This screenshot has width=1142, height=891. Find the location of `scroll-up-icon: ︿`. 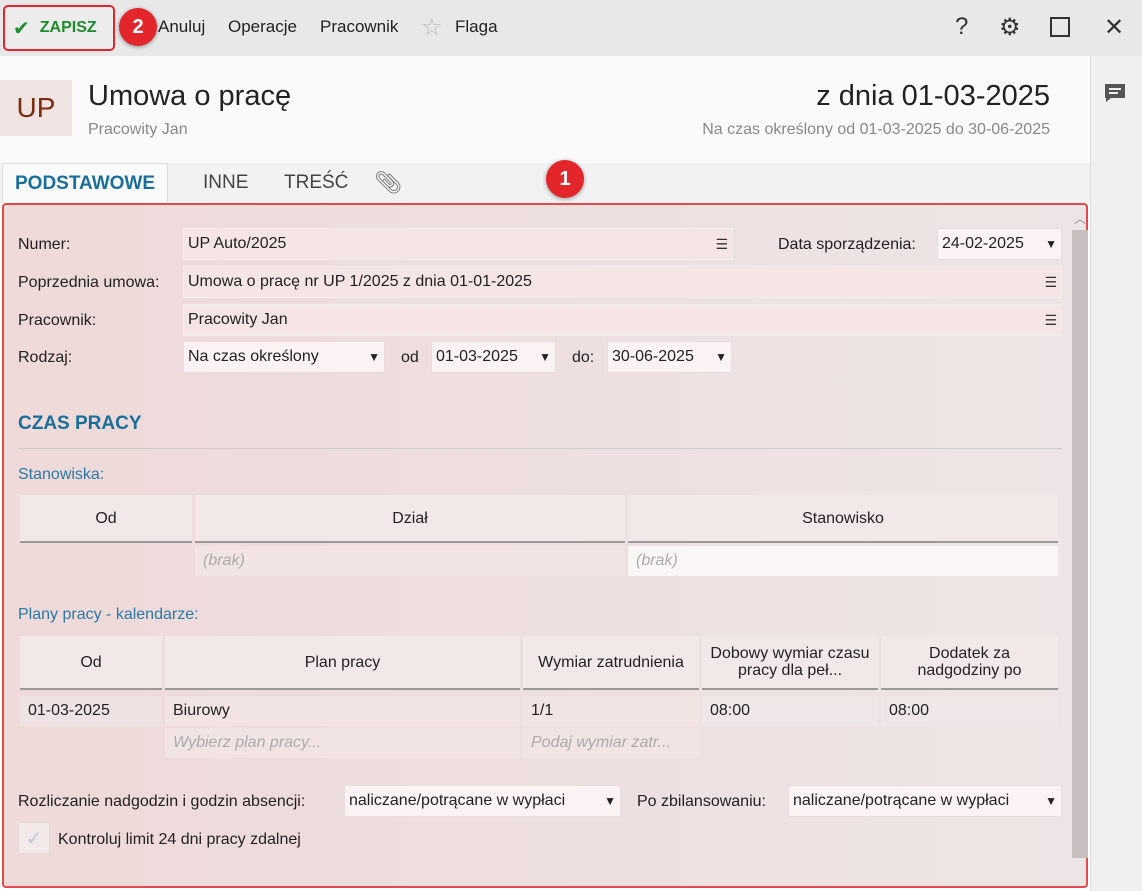

scroll-up-icon: ︿ is located at coordinates (1080, 218).